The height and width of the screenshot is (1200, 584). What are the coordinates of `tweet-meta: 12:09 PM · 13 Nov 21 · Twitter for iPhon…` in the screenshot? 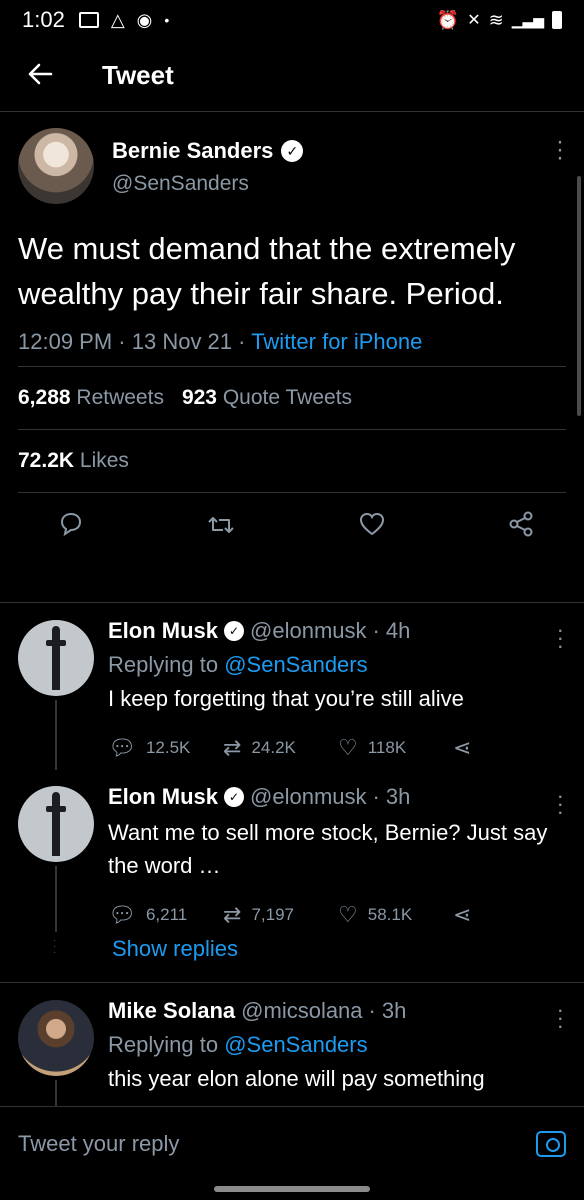 It's located at (220, 341).